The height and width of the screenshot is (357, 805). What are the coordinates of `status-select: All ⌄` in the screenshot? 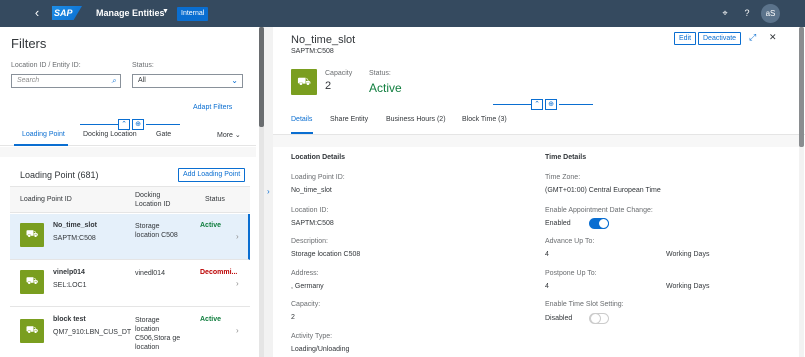 It's located at (187, 81).